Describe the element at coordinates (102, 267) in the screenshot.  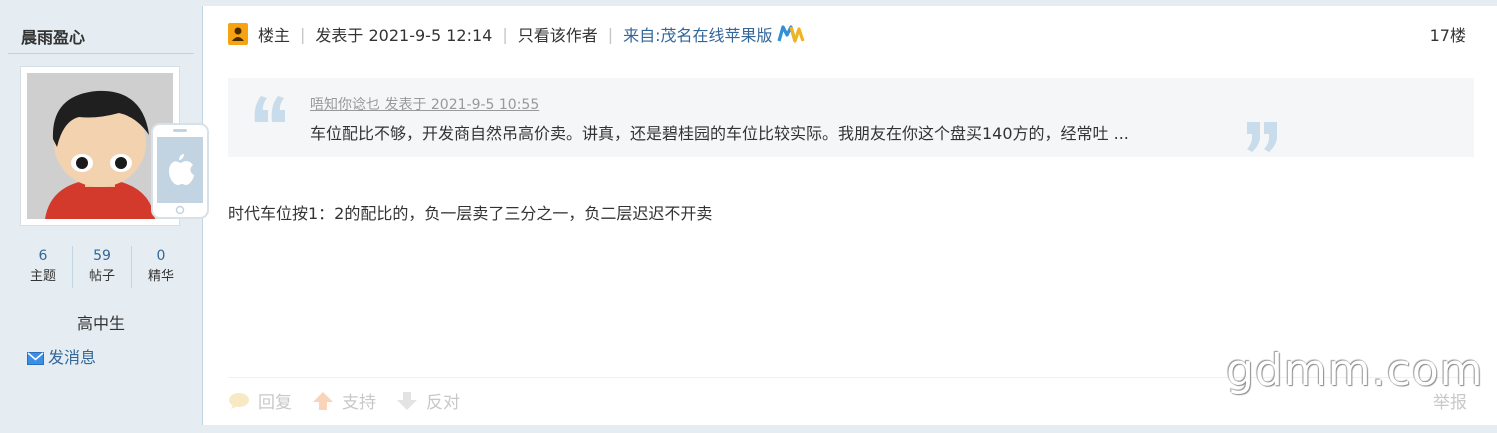
I see `stat-posts: 59 帖子` at that location.